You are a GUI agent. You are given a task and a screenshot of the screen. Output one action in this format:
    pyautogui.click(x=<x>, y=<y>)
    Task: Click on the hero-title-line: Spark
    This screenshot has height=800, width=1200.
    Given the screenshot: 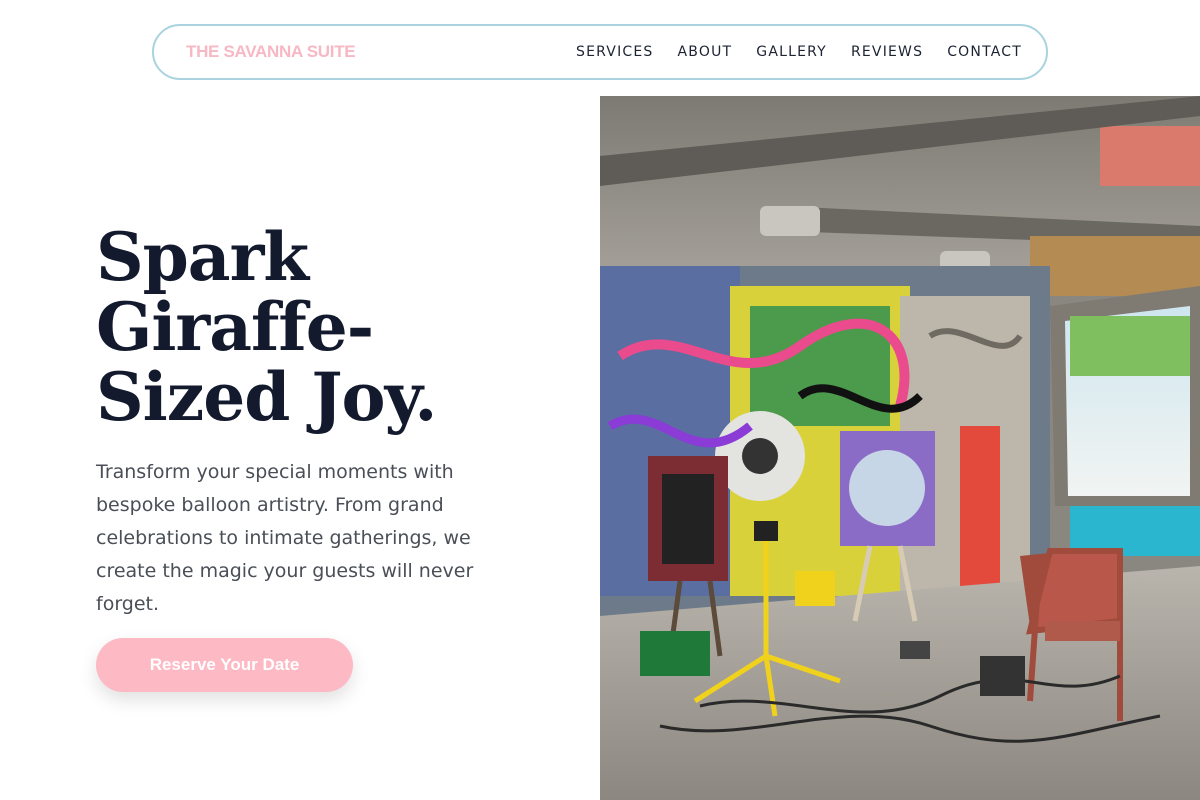 What is the action you would take?
    pyautogui.click(x=202, y=257)
    